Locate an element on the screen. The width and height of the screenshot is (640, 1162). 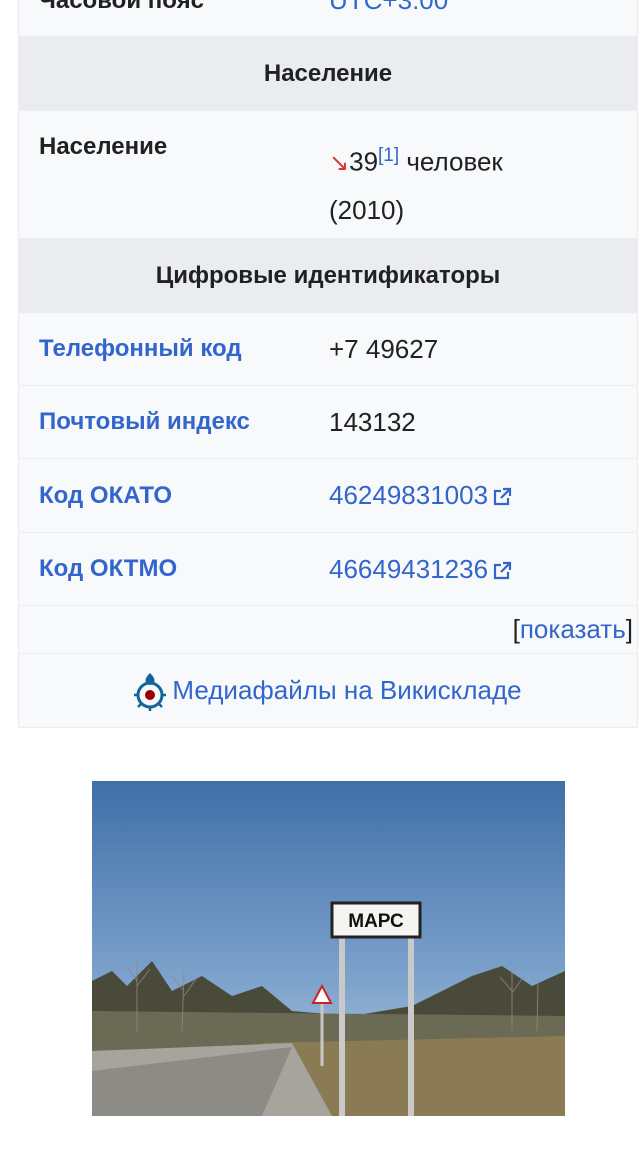
sign-text: МАРС is located at coordinates (376, 921).